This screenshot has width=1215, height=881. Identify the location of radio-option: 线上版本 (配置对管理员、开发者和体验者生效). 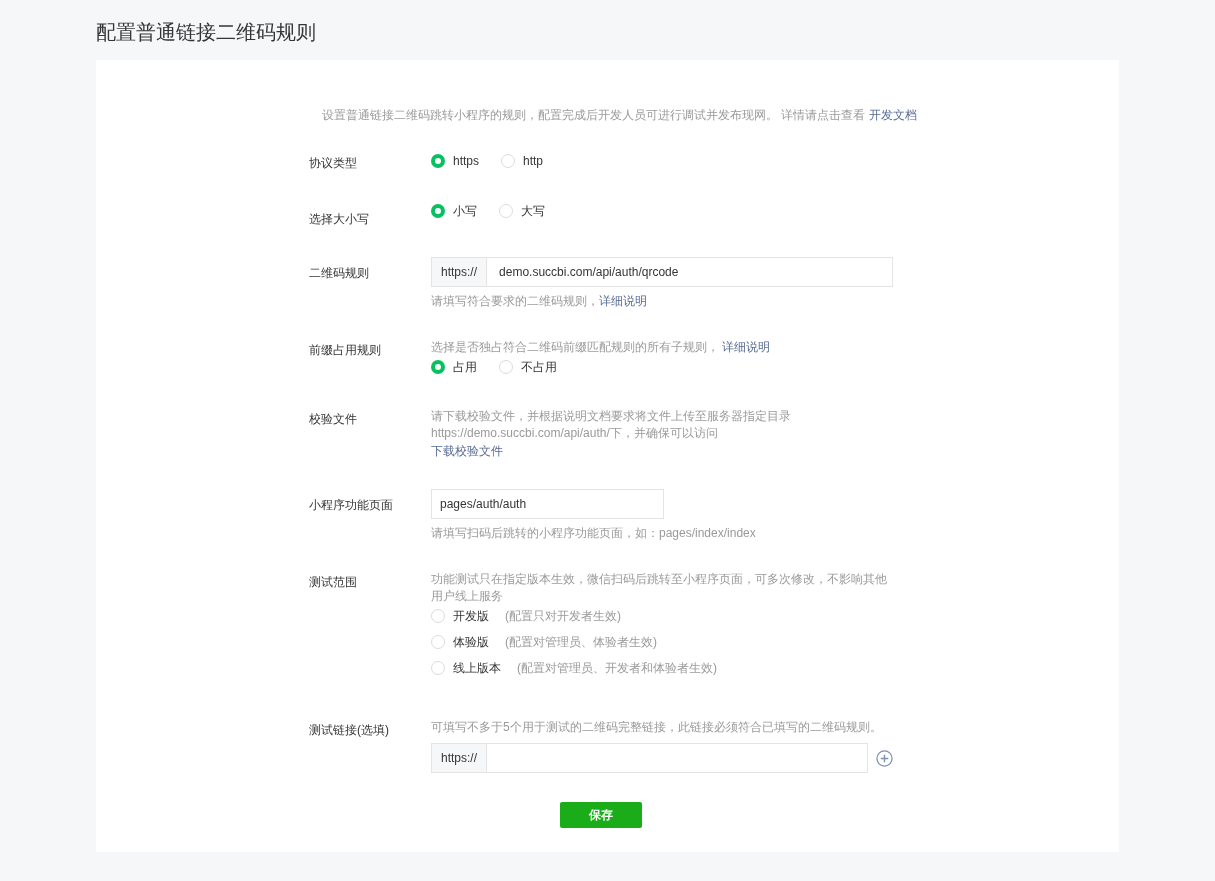
(651, 668).